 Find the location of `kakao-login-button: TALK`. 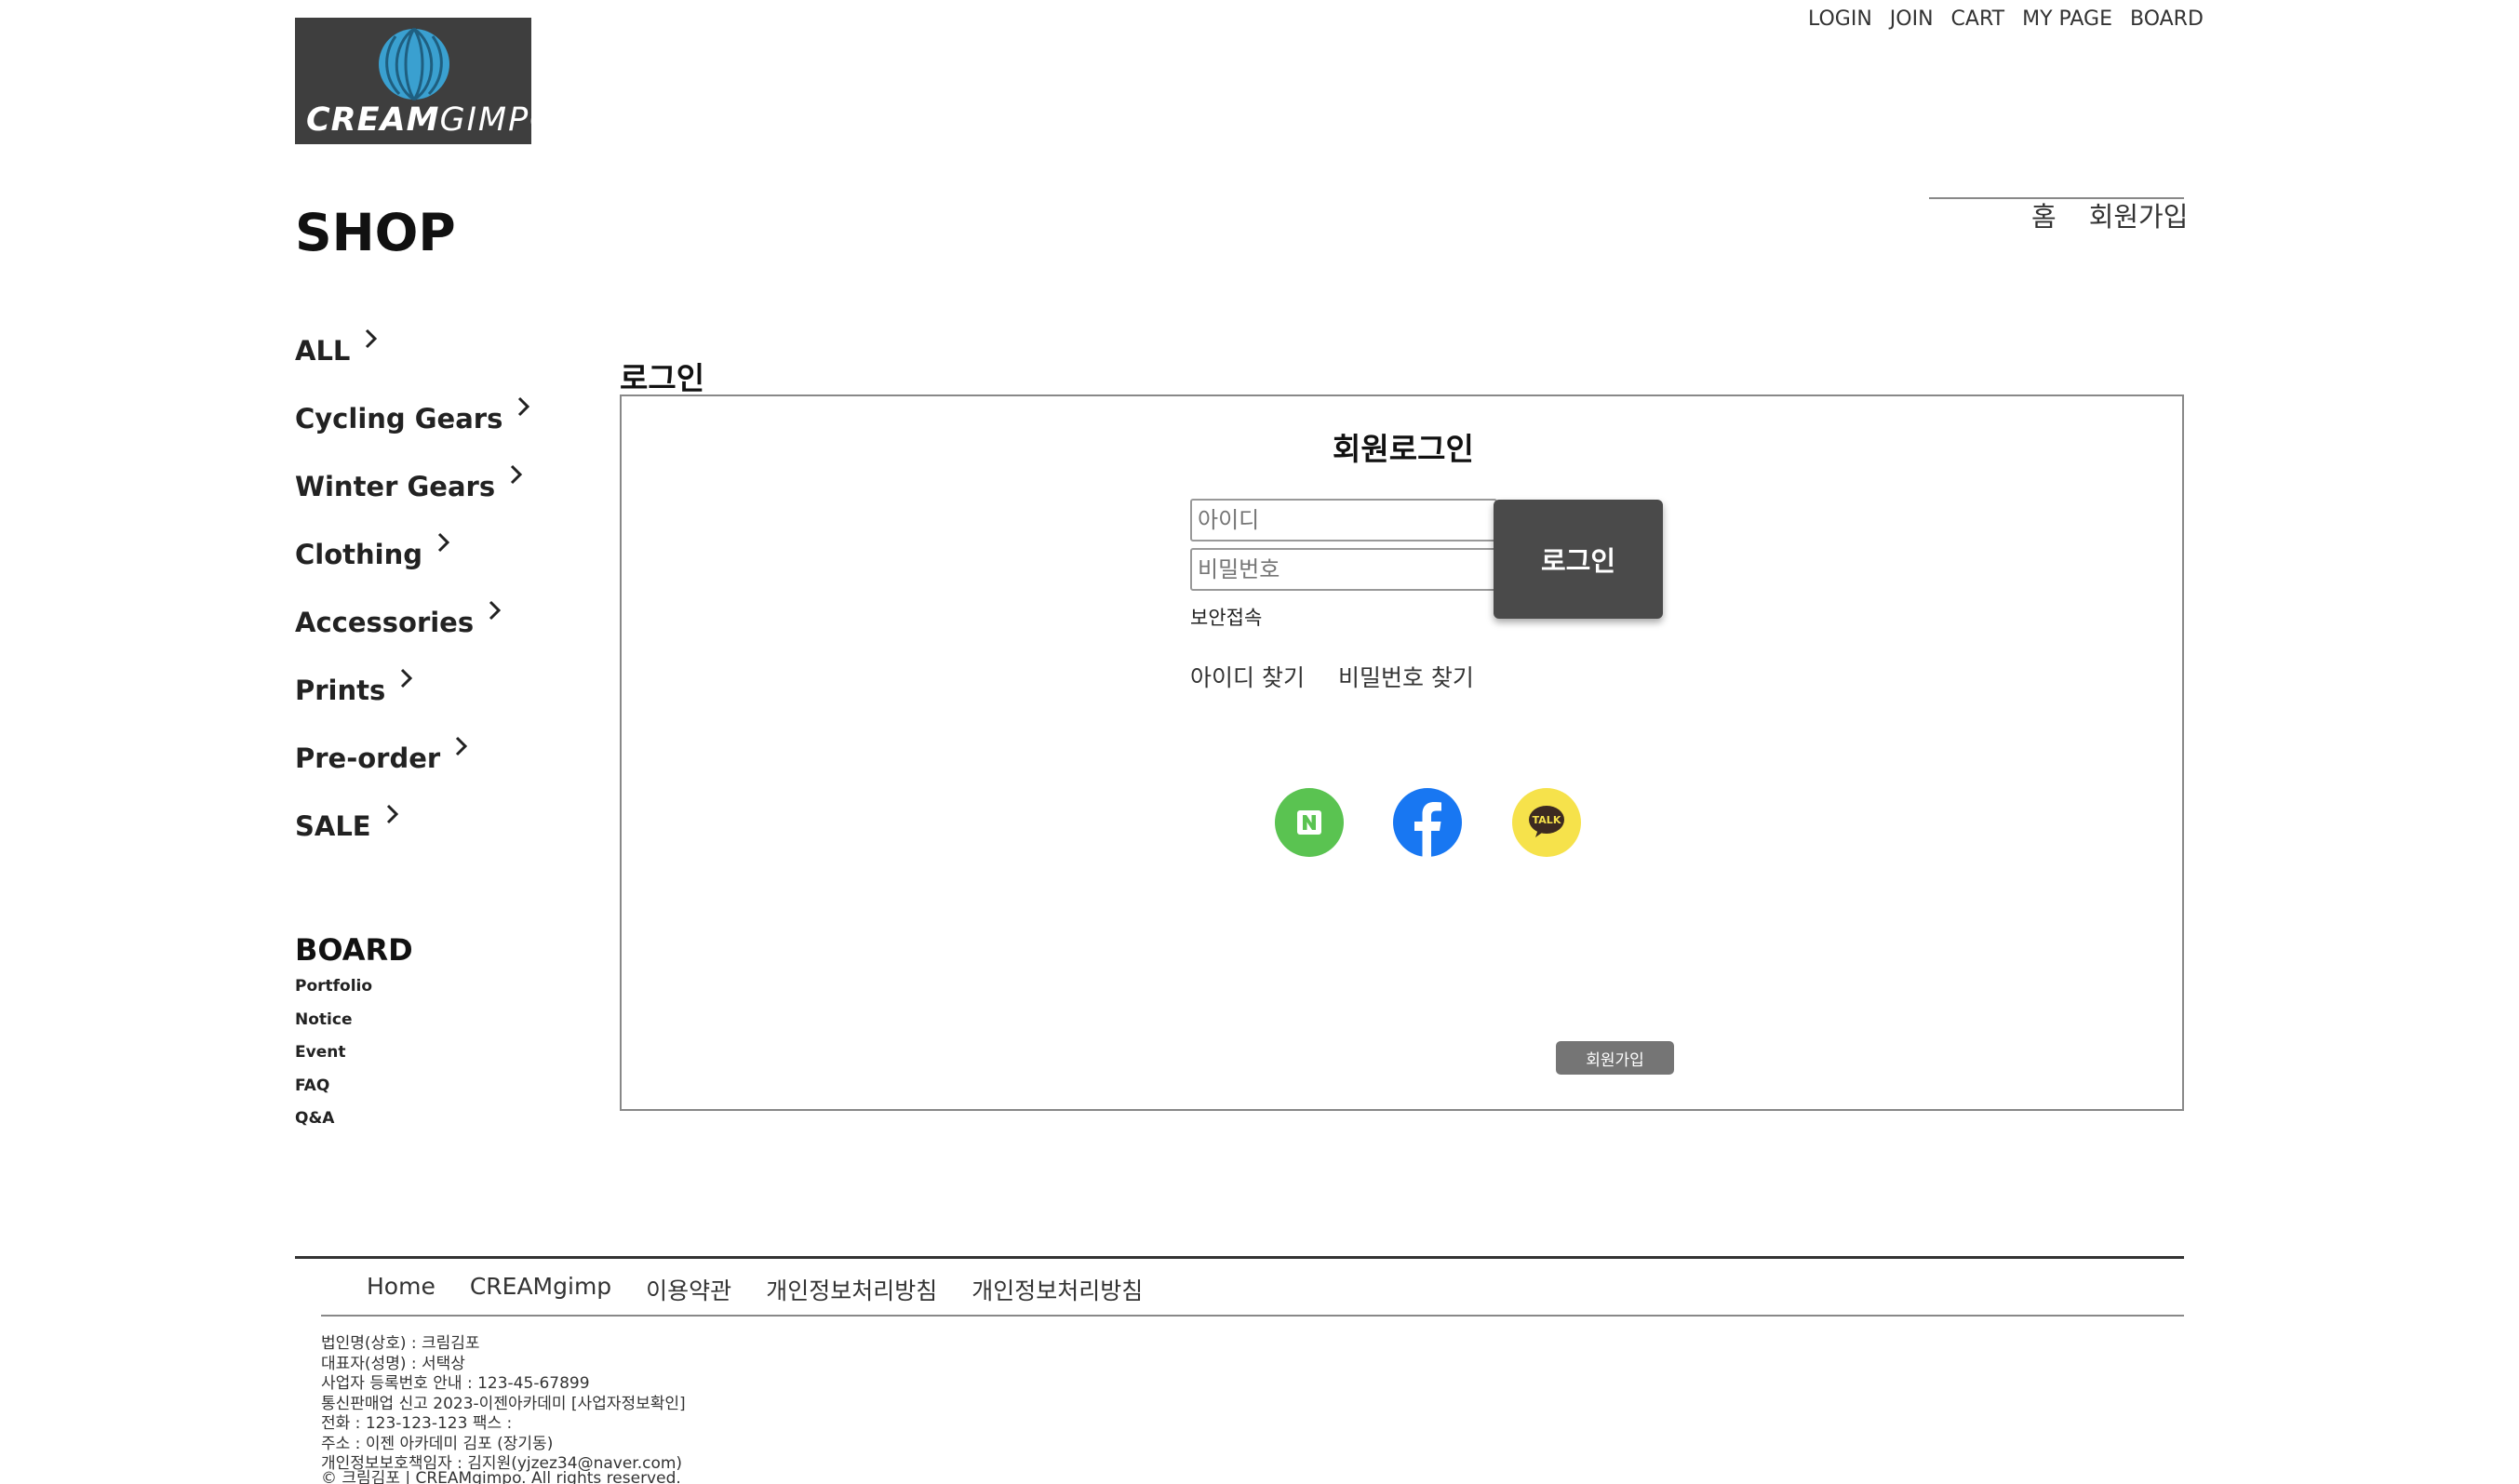

kakao-login-button: TALK is located at coordinates (1546, 822).